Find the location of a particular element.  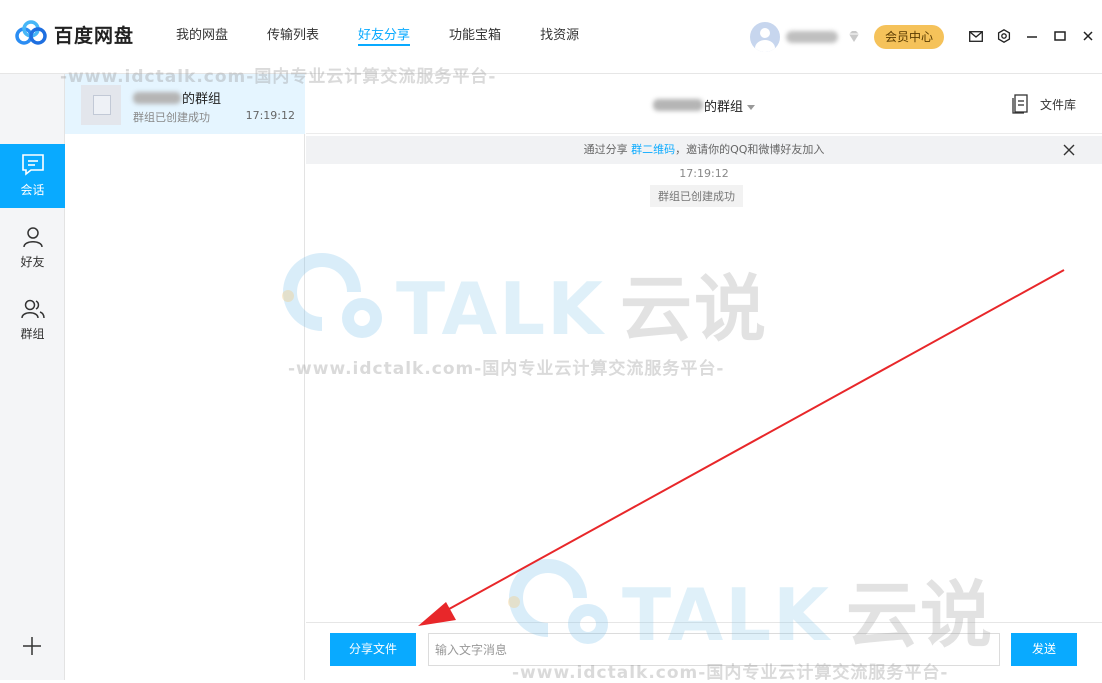

top-nav: 我的网盘 传输列表 好友分享 功能宝箱 找资源 is located at coordinates (397, 37).